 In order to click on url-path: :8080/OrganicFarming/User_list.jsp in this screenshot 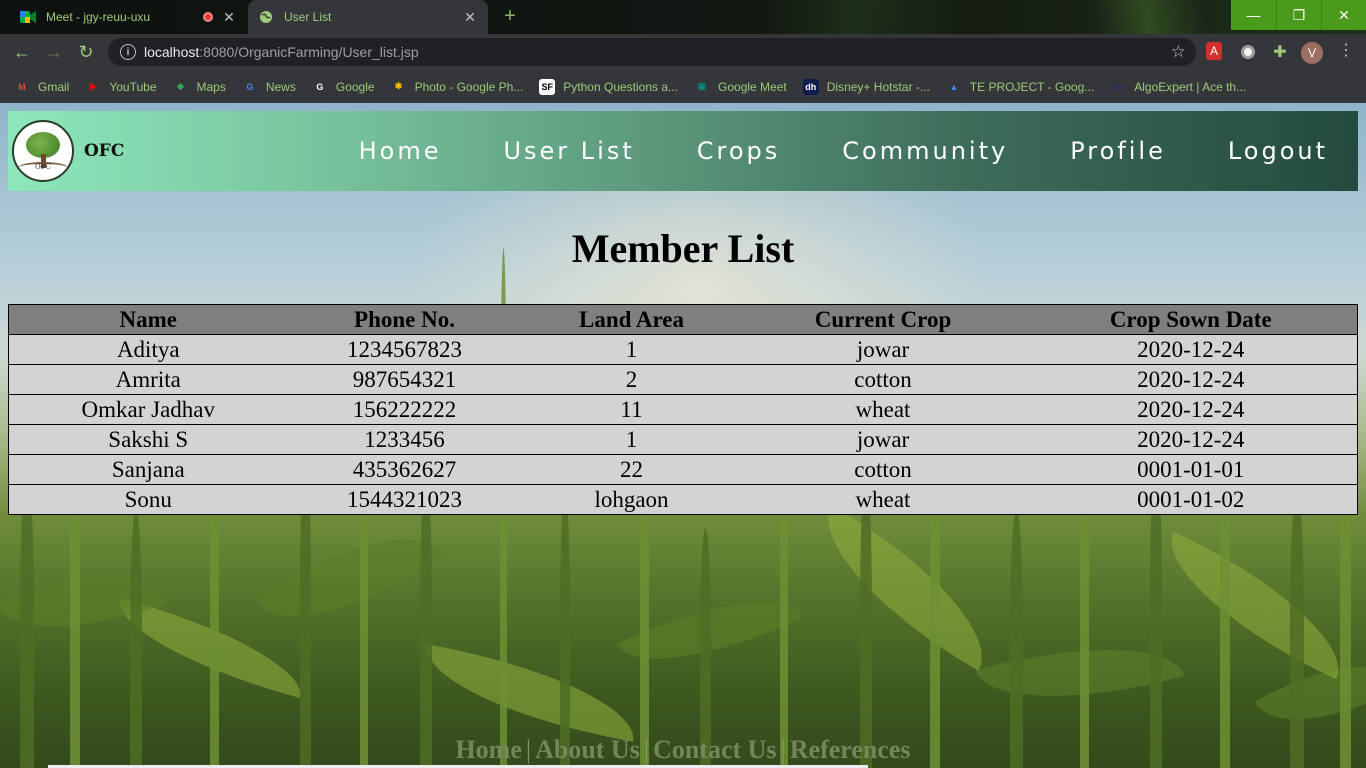, I will do `click(309, 52)`.